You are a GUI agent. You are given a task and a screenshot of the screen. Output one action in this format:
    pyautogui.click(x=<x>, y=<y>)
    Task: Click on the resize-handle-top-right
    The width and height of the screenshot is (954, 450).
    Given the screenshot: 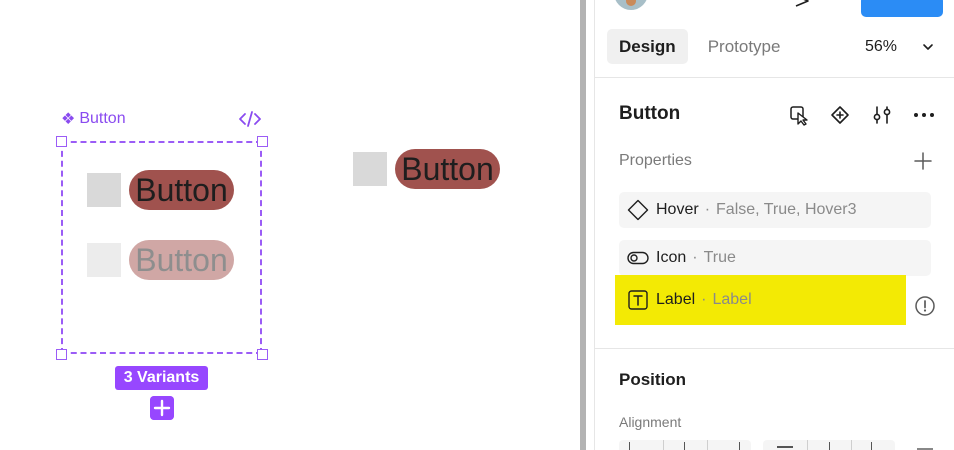 What is the action you would take?
    pyautogui.click(x=262, y=141)
    